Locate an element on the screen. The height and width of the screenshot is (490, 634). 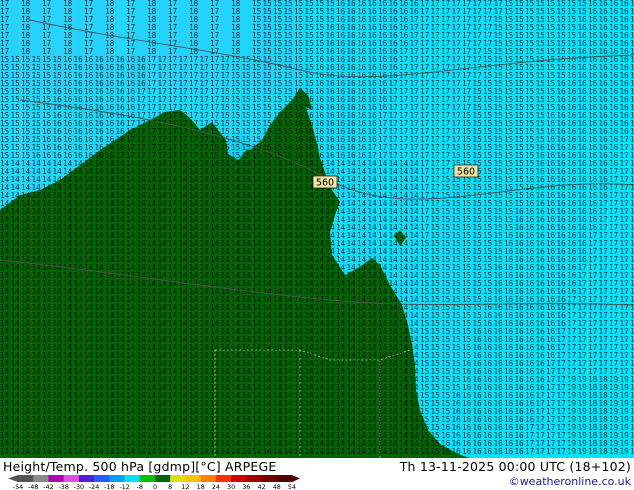
colorbar-arrow-left is located at coordinates (13, 478).